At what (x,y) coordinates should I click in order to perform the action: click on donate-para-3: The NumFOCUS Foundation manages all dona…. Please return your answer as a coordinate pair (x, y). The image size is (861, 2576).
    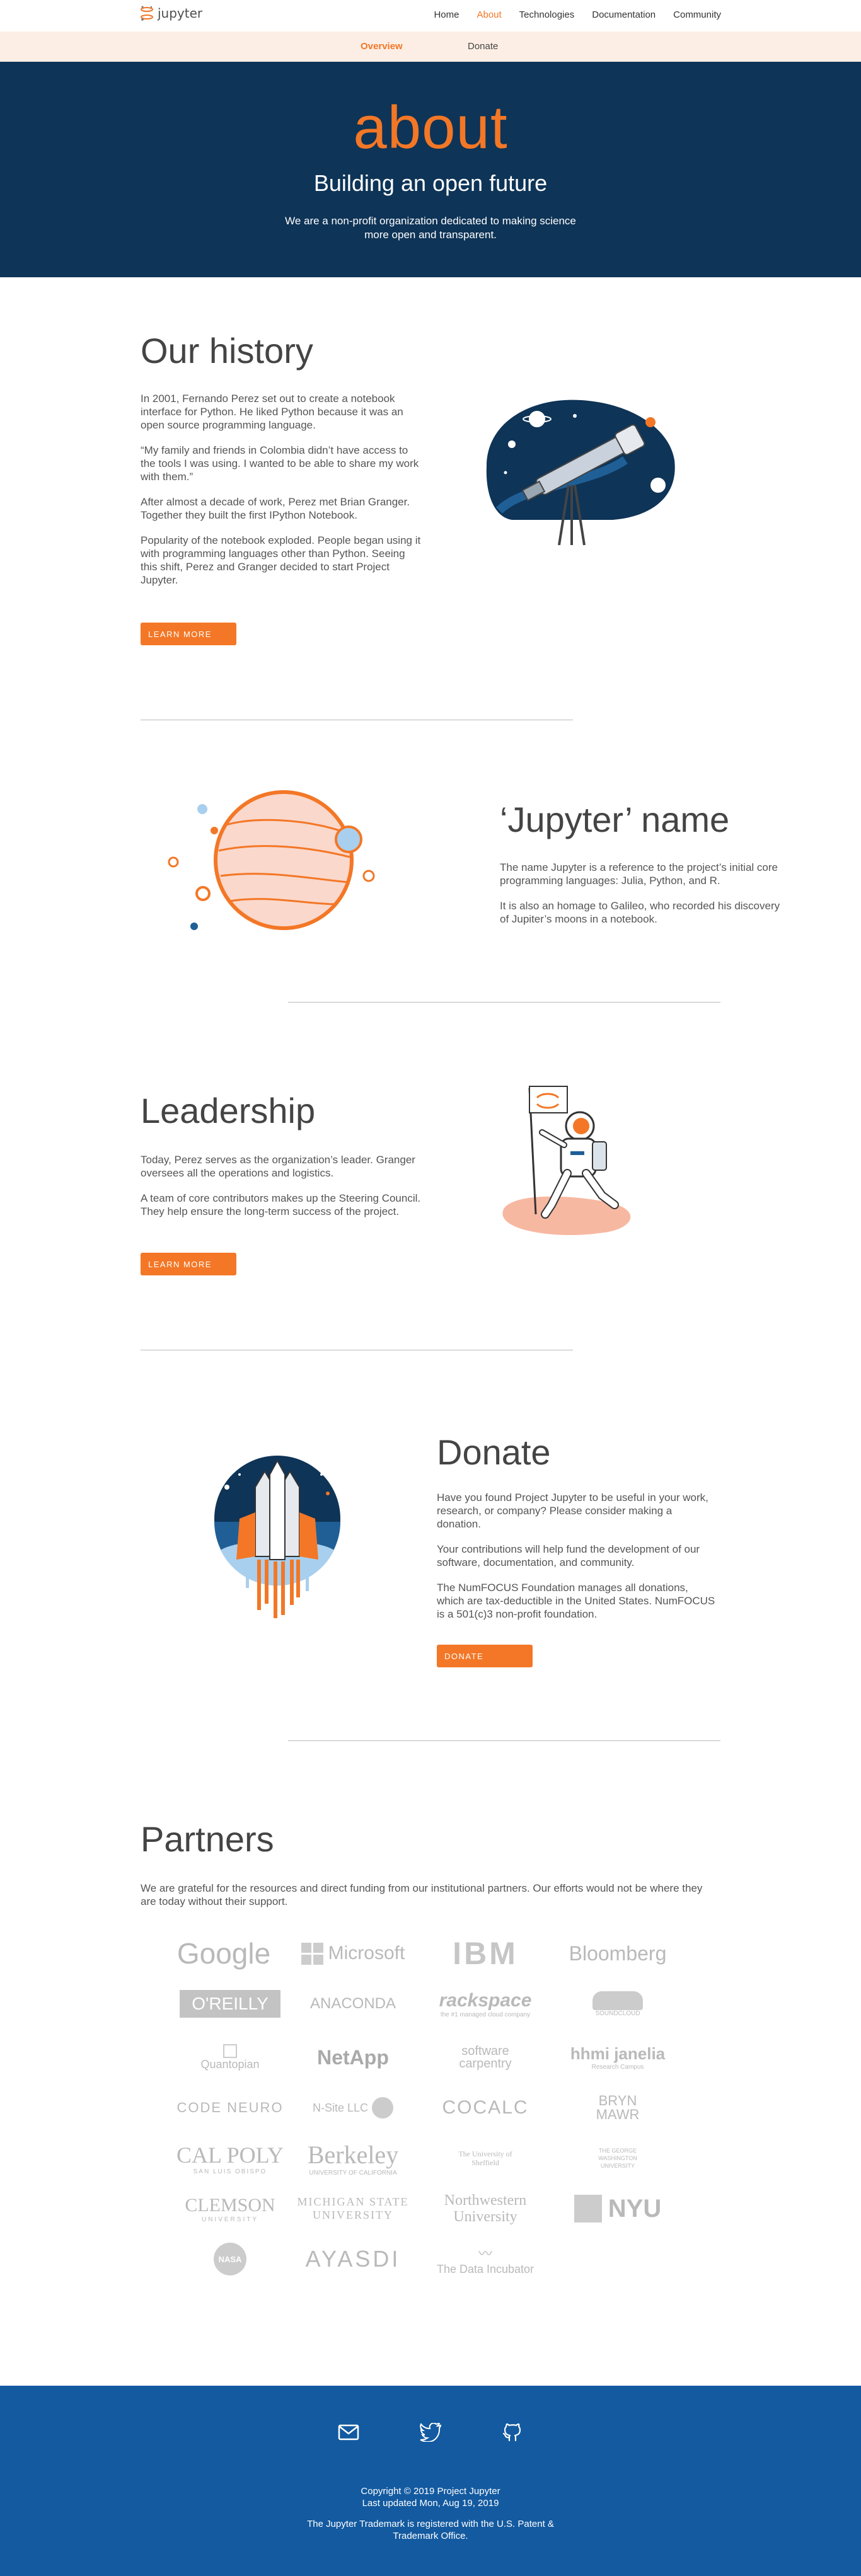
    Looking at the image, I should click on (576, 1601).